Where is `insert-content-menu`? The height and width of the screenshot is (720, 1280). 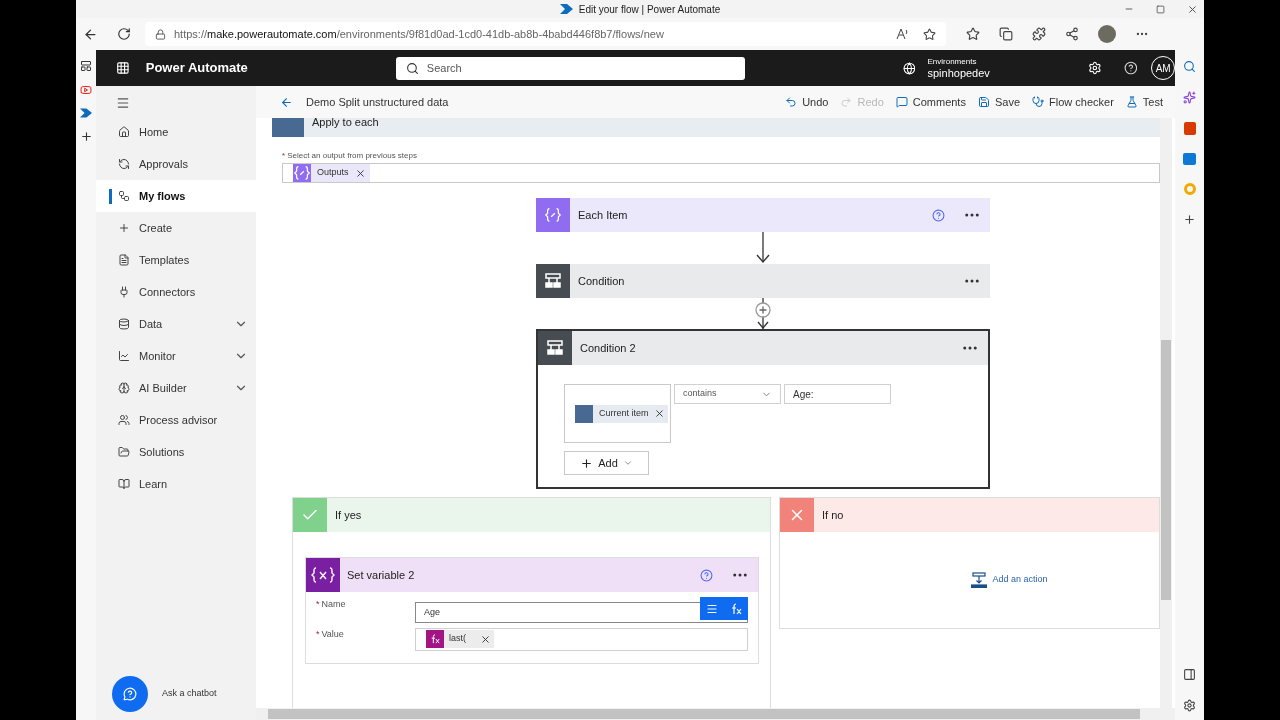 insert-content-menu is located at coordinates (724, 608).